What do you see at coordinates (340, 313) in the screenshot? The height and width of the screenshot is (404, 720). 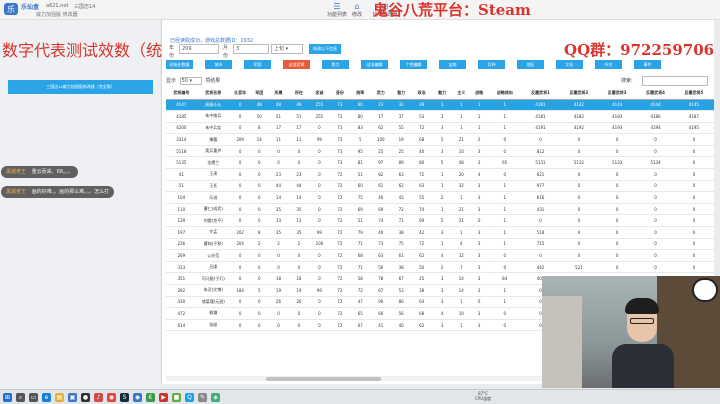 I see `table-cell: 72` at bounding box center [340, 313].